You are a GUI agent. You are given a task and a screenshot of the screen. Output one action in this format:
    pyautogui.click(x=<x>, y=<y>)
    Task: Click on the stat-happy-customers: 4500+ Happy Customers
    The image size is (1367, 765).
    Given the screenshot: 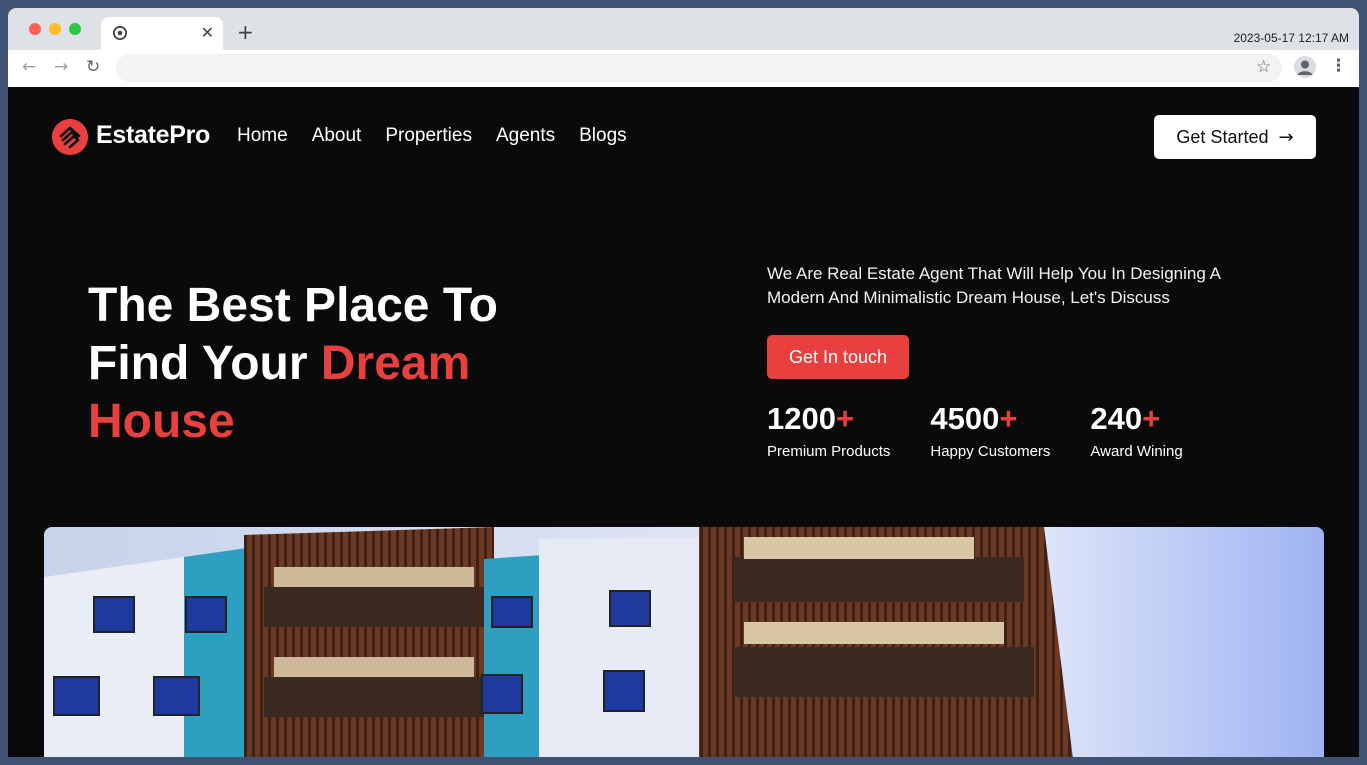 What is the action you would take?
    pyautogui.click(x=990, y=429)
    